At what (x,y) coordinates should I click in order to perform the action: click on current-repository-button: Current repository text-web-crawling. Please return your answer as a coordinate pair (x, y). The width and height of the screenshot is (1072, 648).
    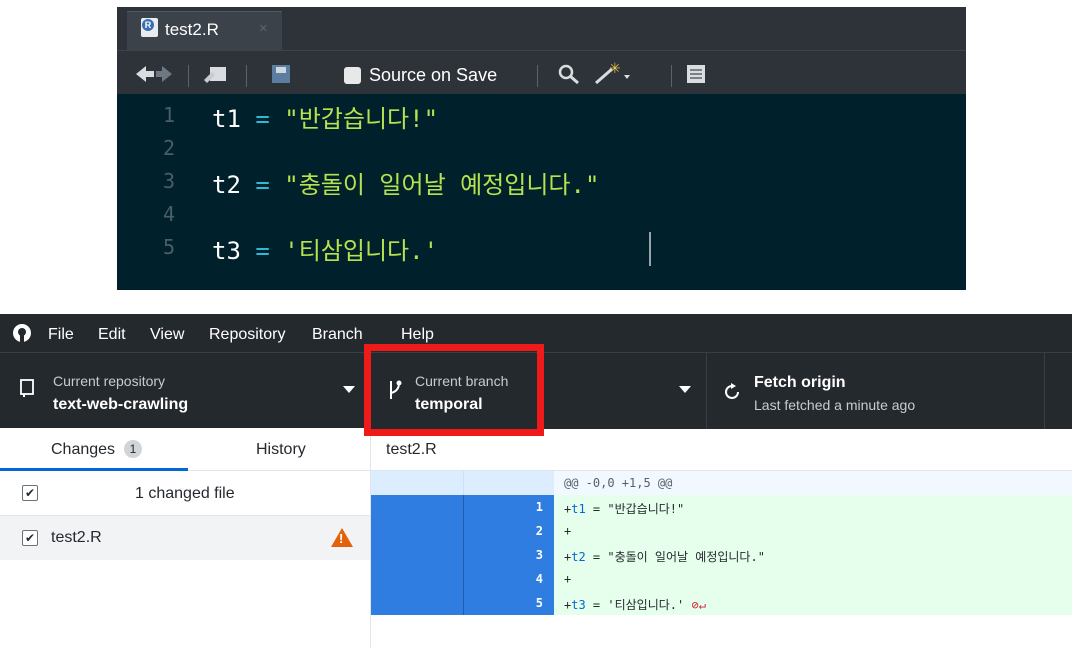
    Looking at the image, I should click on (185, 391).